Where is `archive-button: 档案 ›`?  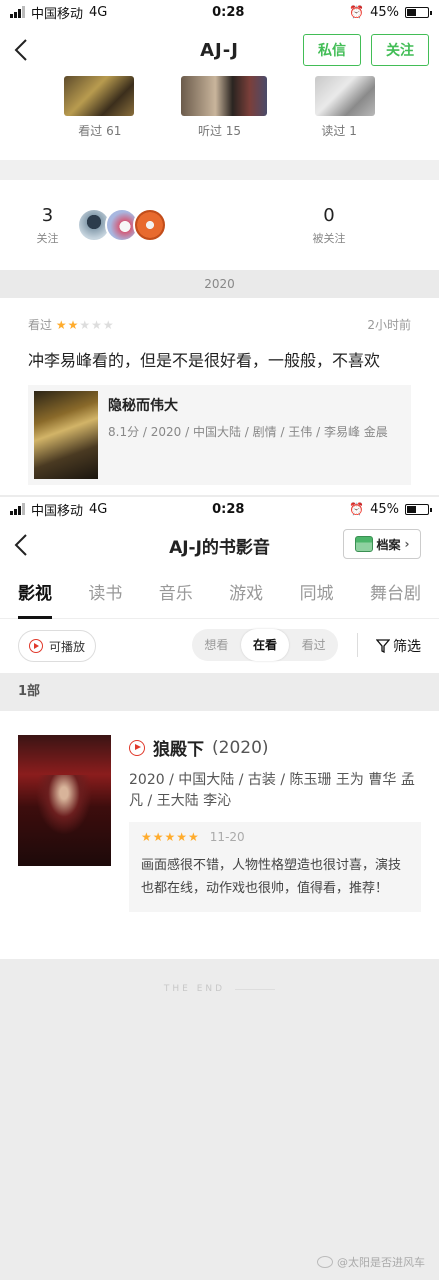 archive-button: 档案 › is located at coordinates (382, 544).